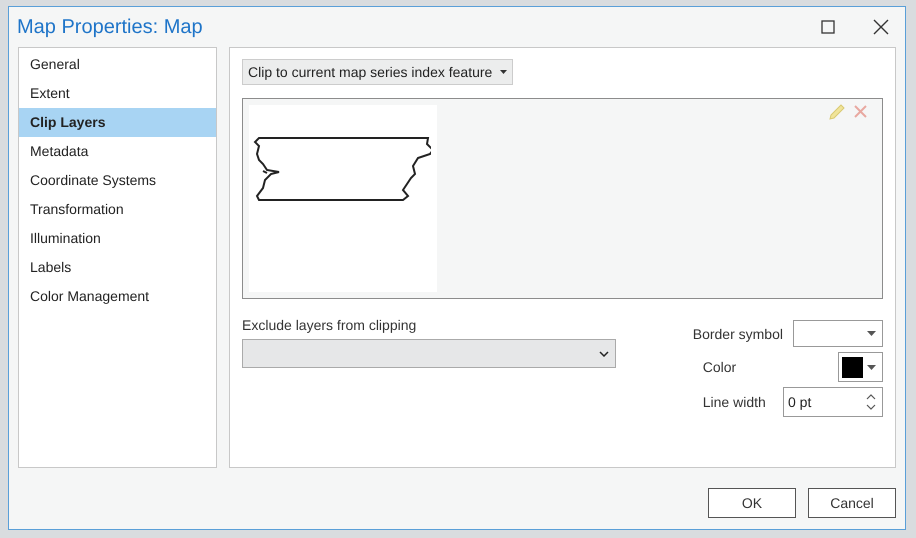  I want to click on sidebar-item: Clip Layers, so click(117, 122).